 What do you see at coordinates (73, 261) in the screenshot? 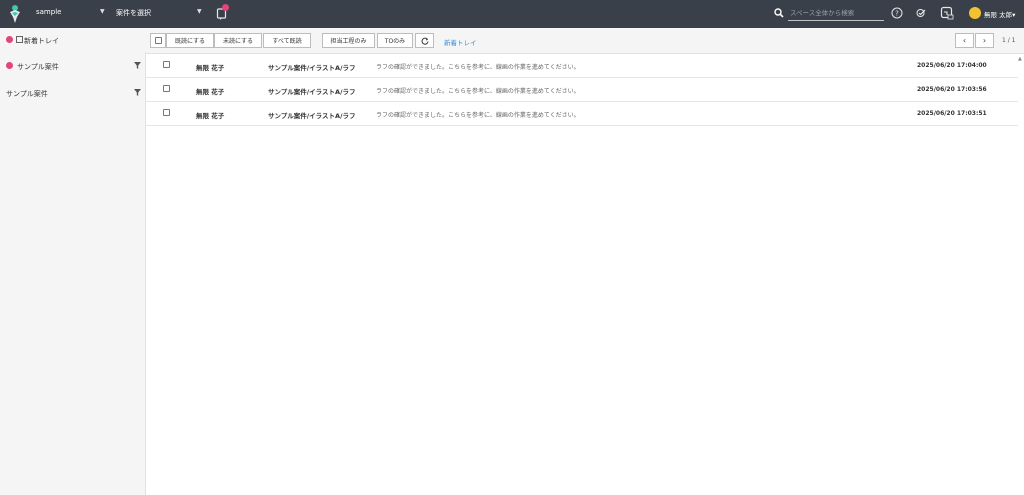
I see `sidebar: 新着トレイ サンプル案件 サンプル案件` at bounding box center [73, 261].